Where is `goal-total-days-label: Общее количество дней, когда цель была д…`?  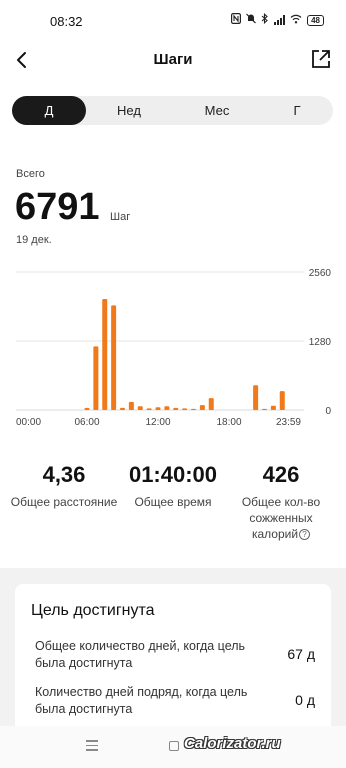
goal-total-days-label: Общее количество дней, когда цель была д… is located at coordinates (140, 654).